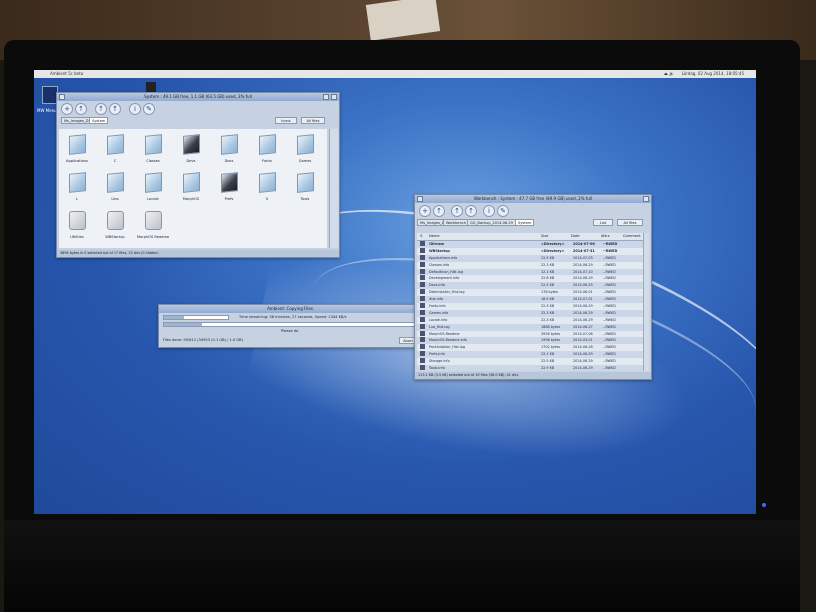 Image resolution: width=816 pixels, height=612 pixels. Describe the element at coordinates (153, 186) in the screenshot. I see `drawer-icon: Locale` at that location.